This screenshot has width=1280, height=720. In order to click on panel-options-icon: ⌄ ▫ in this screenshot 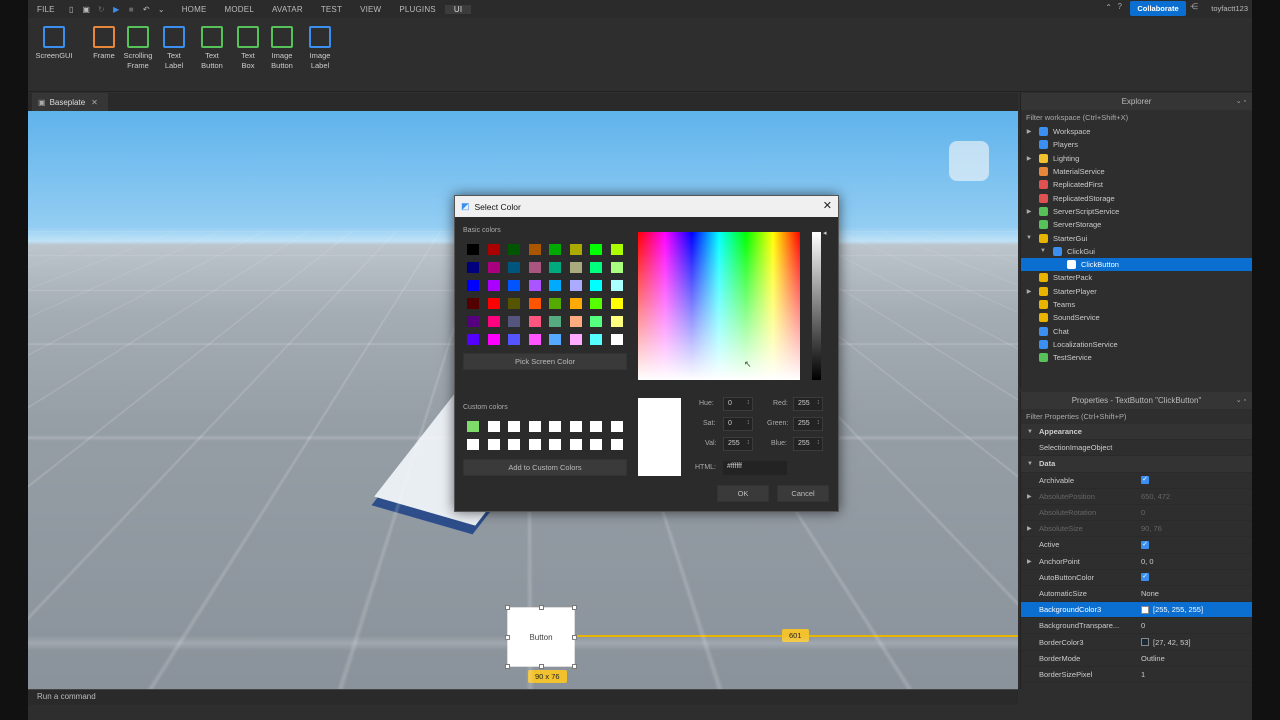, I will do `click(1241, 400)`.